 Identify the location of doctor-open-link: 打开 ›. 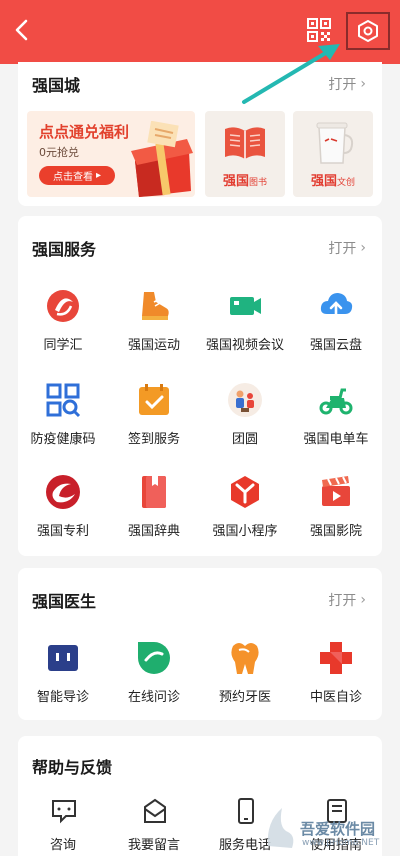
(347, 600).